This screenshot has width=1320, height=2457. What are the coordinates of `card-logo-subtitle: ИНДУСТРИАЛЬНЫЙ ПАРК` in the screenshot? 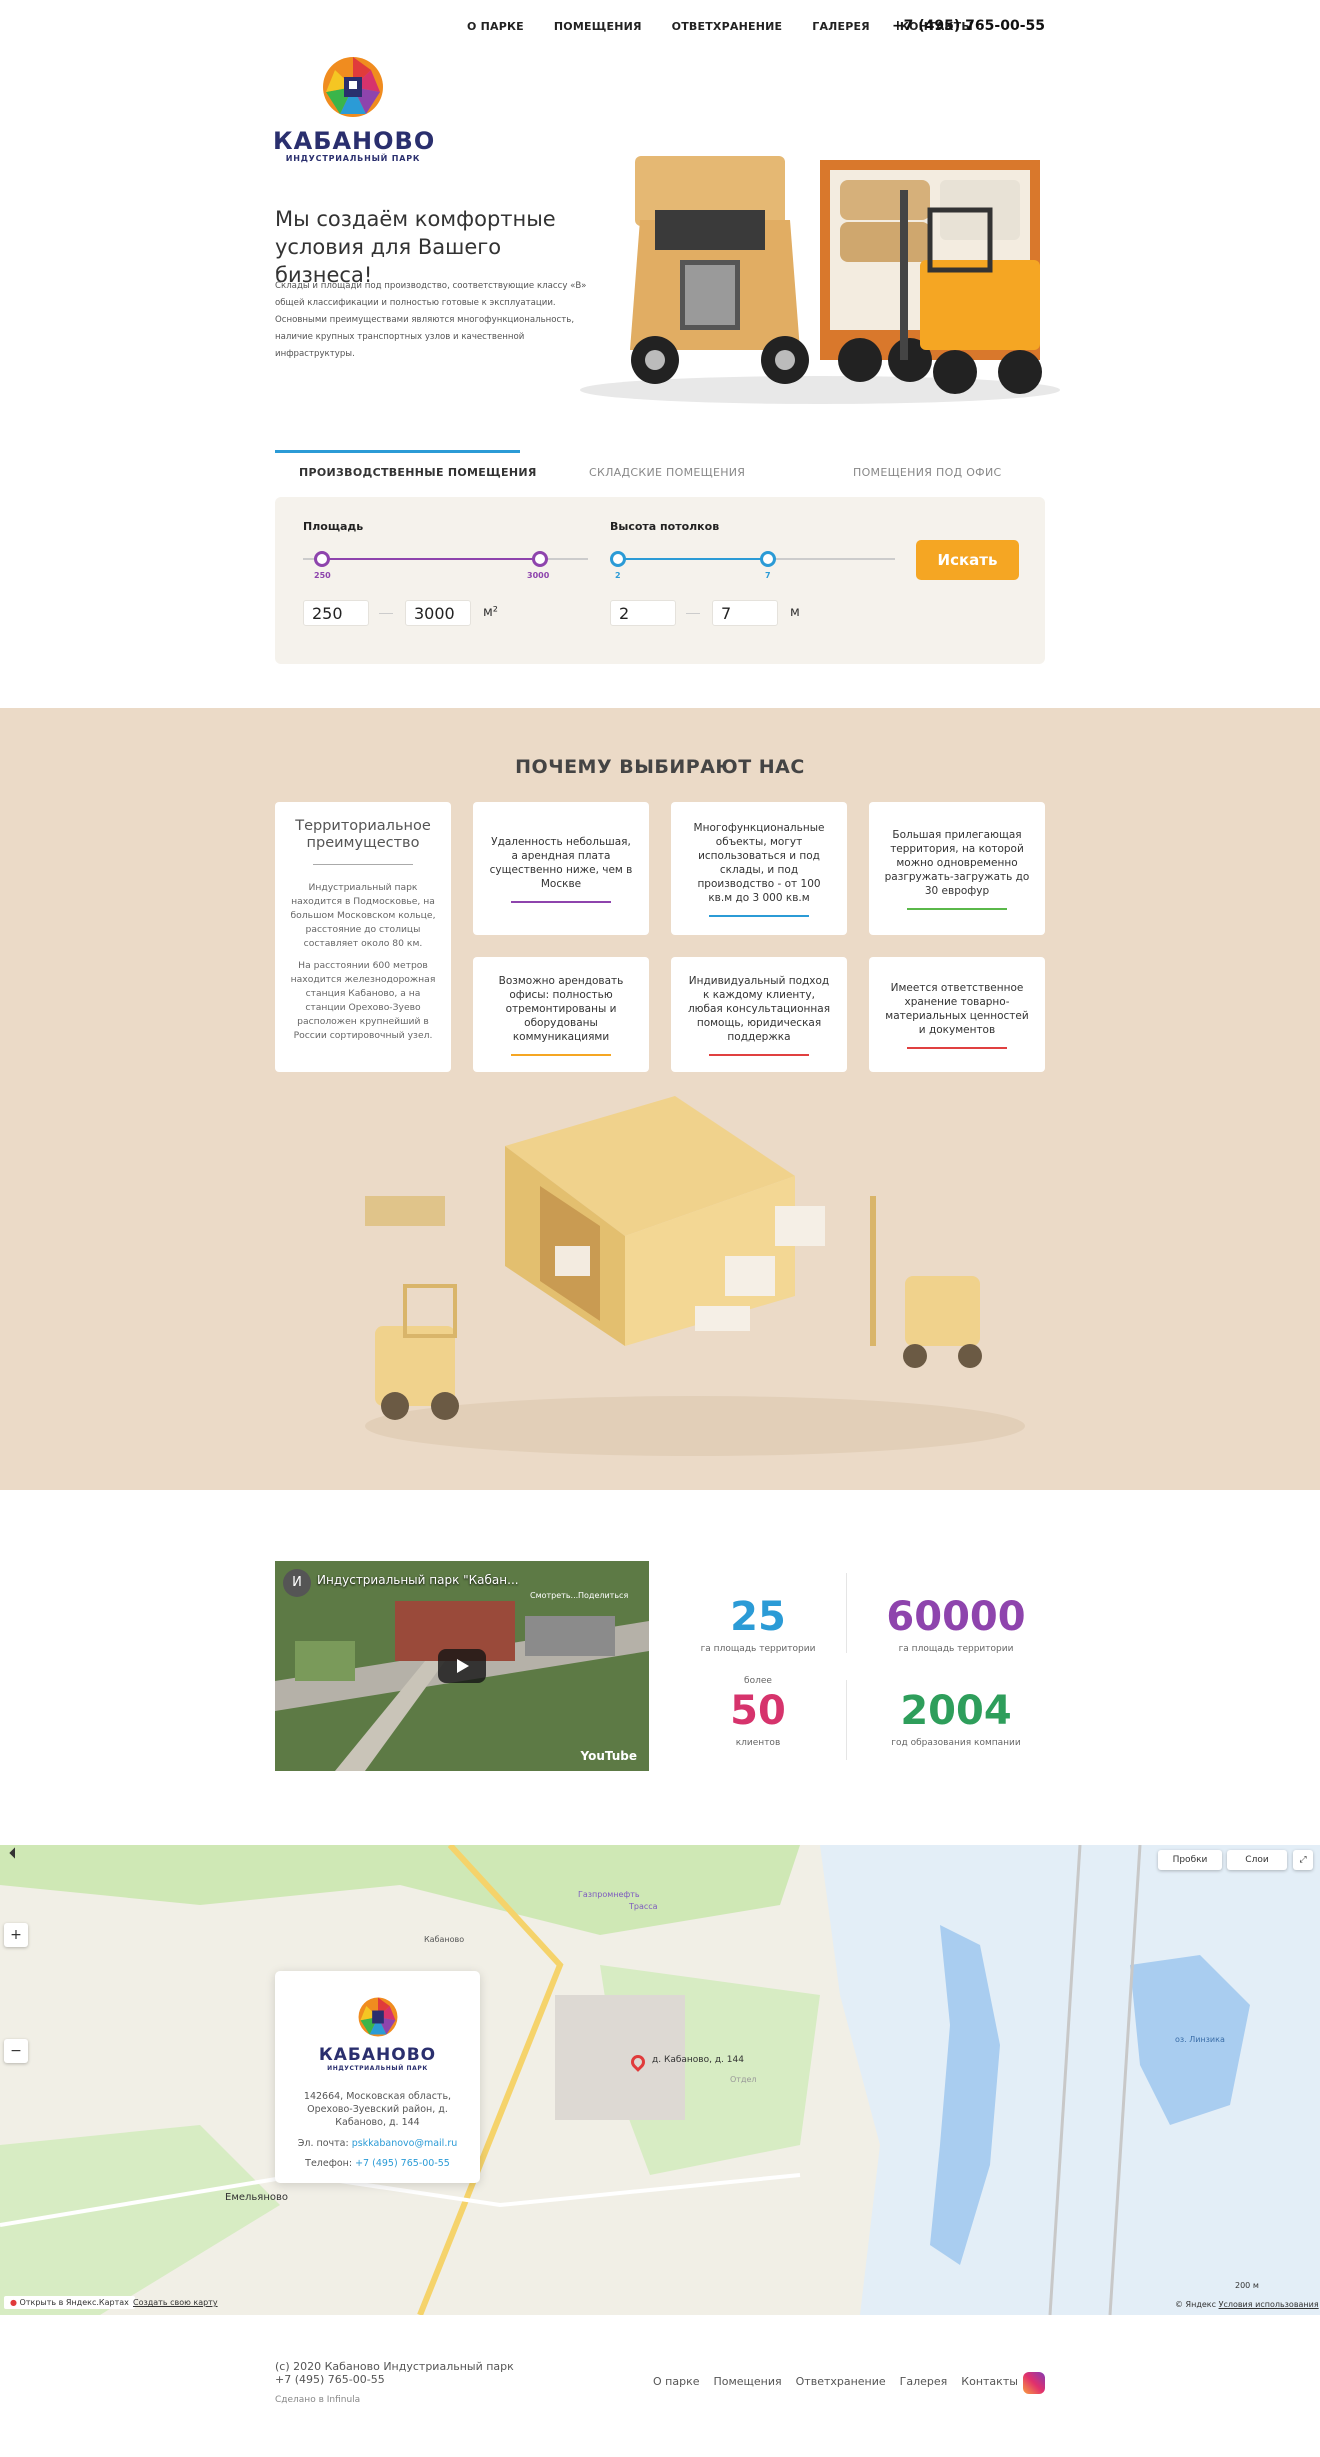 It's located at (377, 2068).